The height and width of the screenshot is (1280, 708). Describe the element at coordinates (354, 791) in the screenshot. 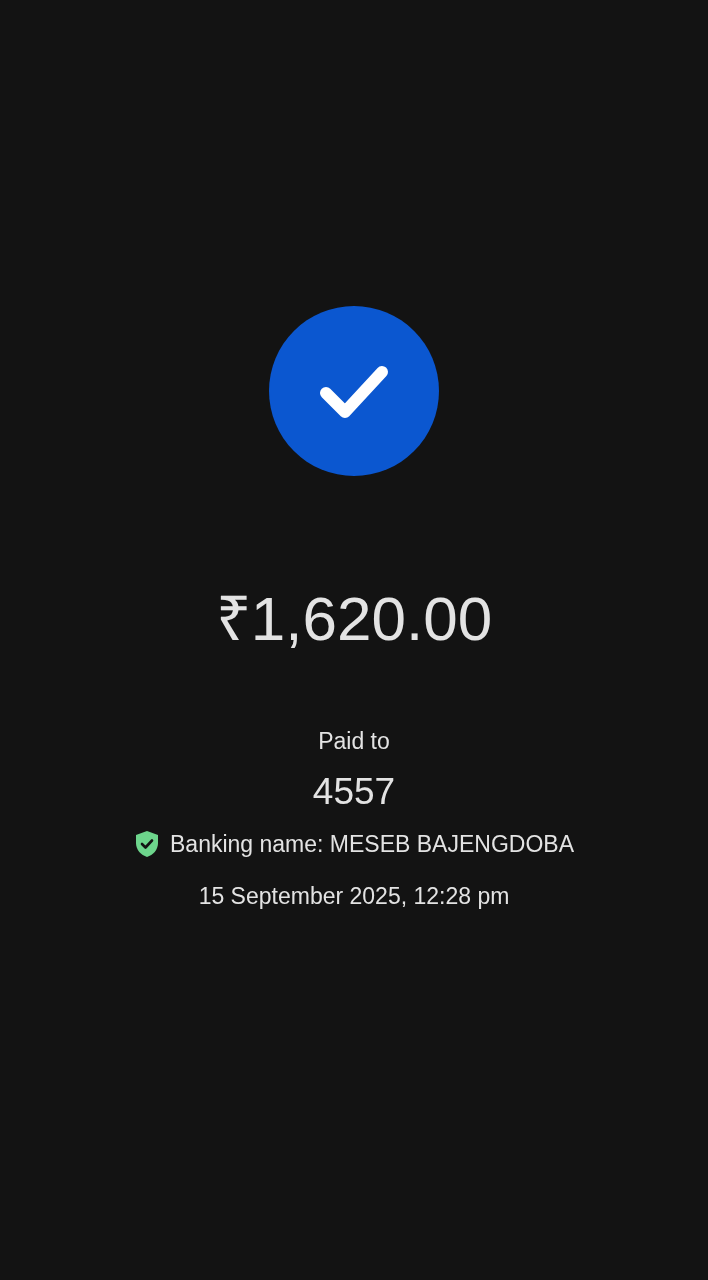

I see `payee-name: 4557` at that location.